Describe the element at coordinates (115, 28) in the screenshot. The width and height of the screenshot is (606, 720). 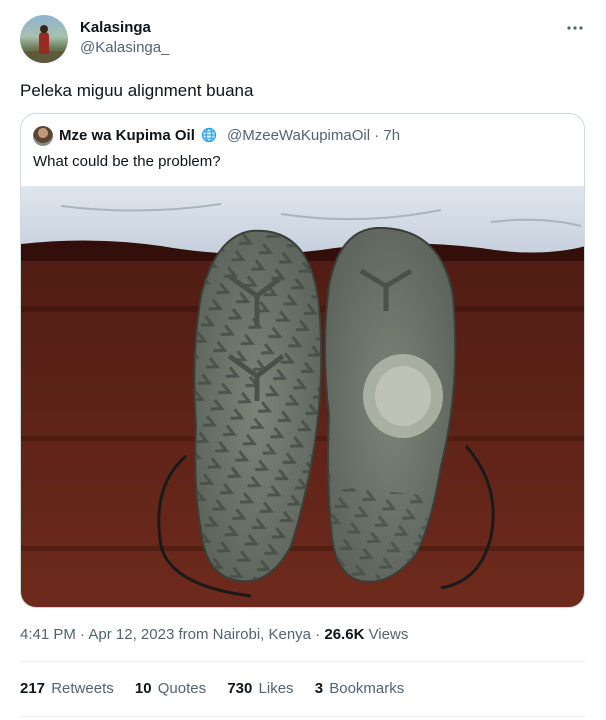
I see `author-name: Kalasinga` at that location.